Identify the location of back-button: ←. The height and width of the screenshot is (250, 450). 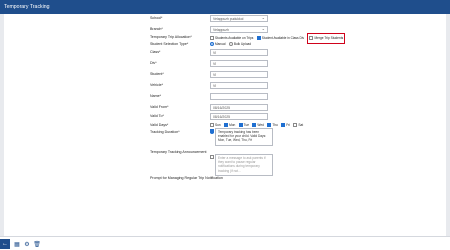
(5, 244).